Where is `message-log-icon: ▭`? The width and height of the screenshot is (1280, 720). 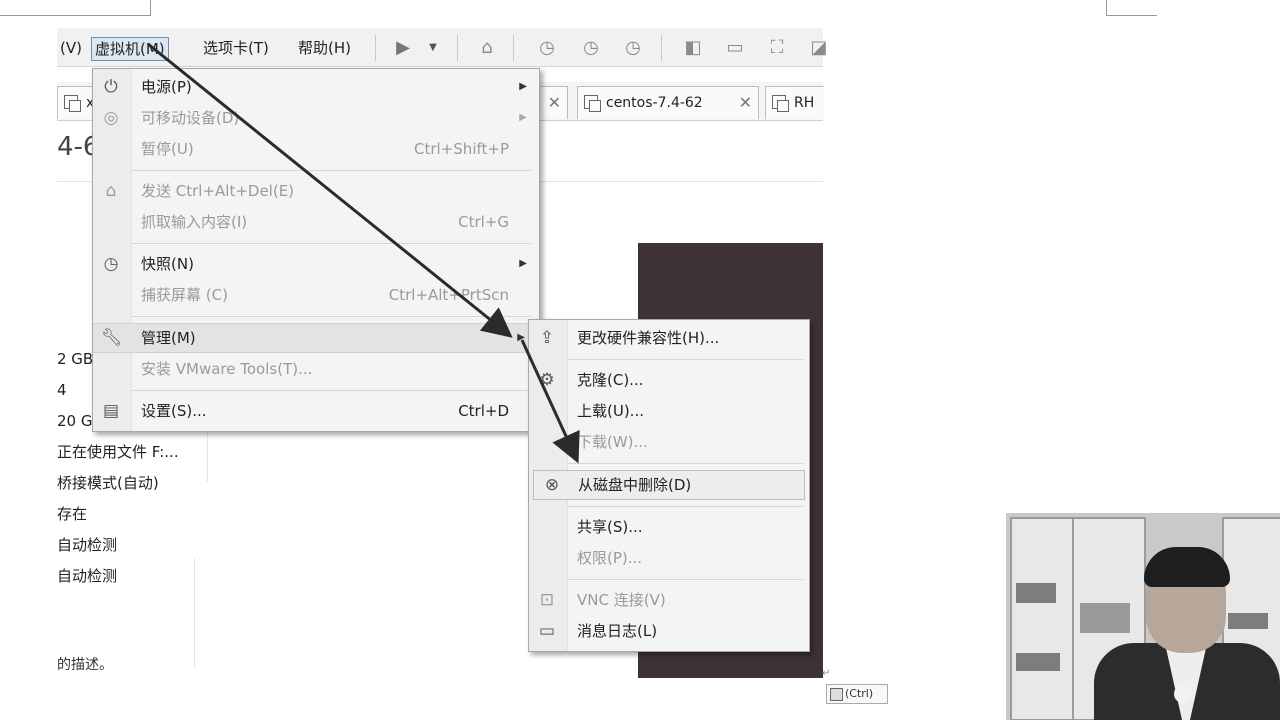
message-log-icon: ▭ is located at coordinates (547, 631).